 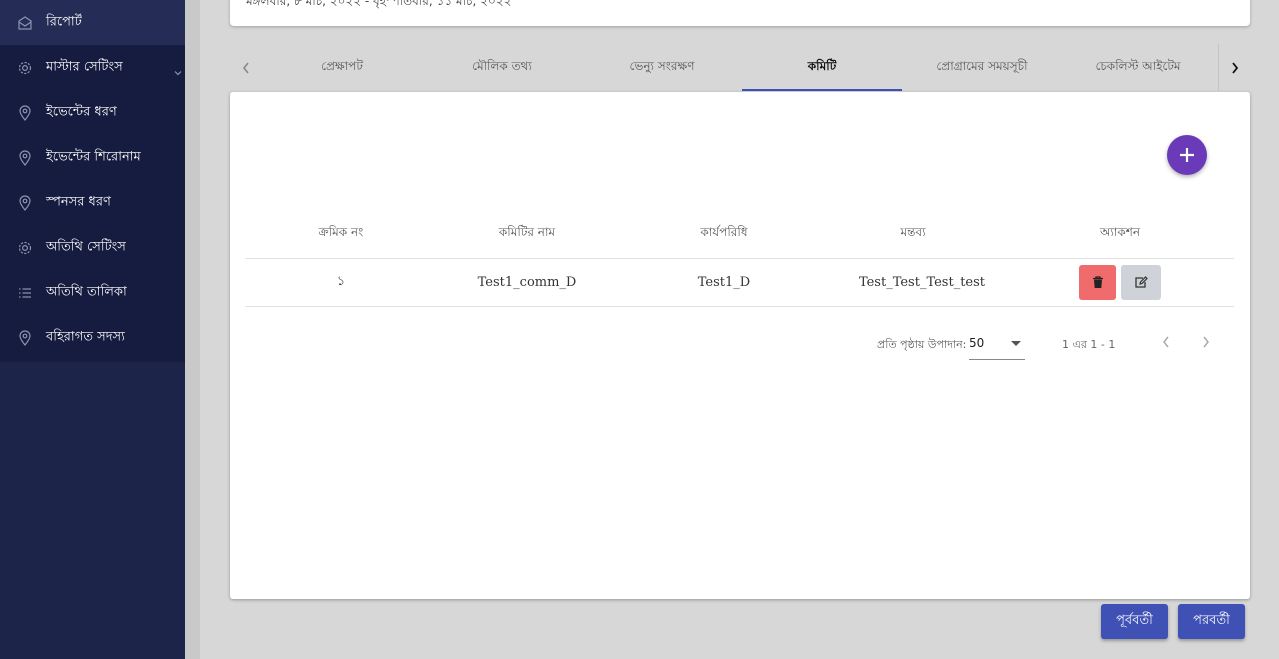 I want to click on add-committee-button, so click(x=1187, y=155).